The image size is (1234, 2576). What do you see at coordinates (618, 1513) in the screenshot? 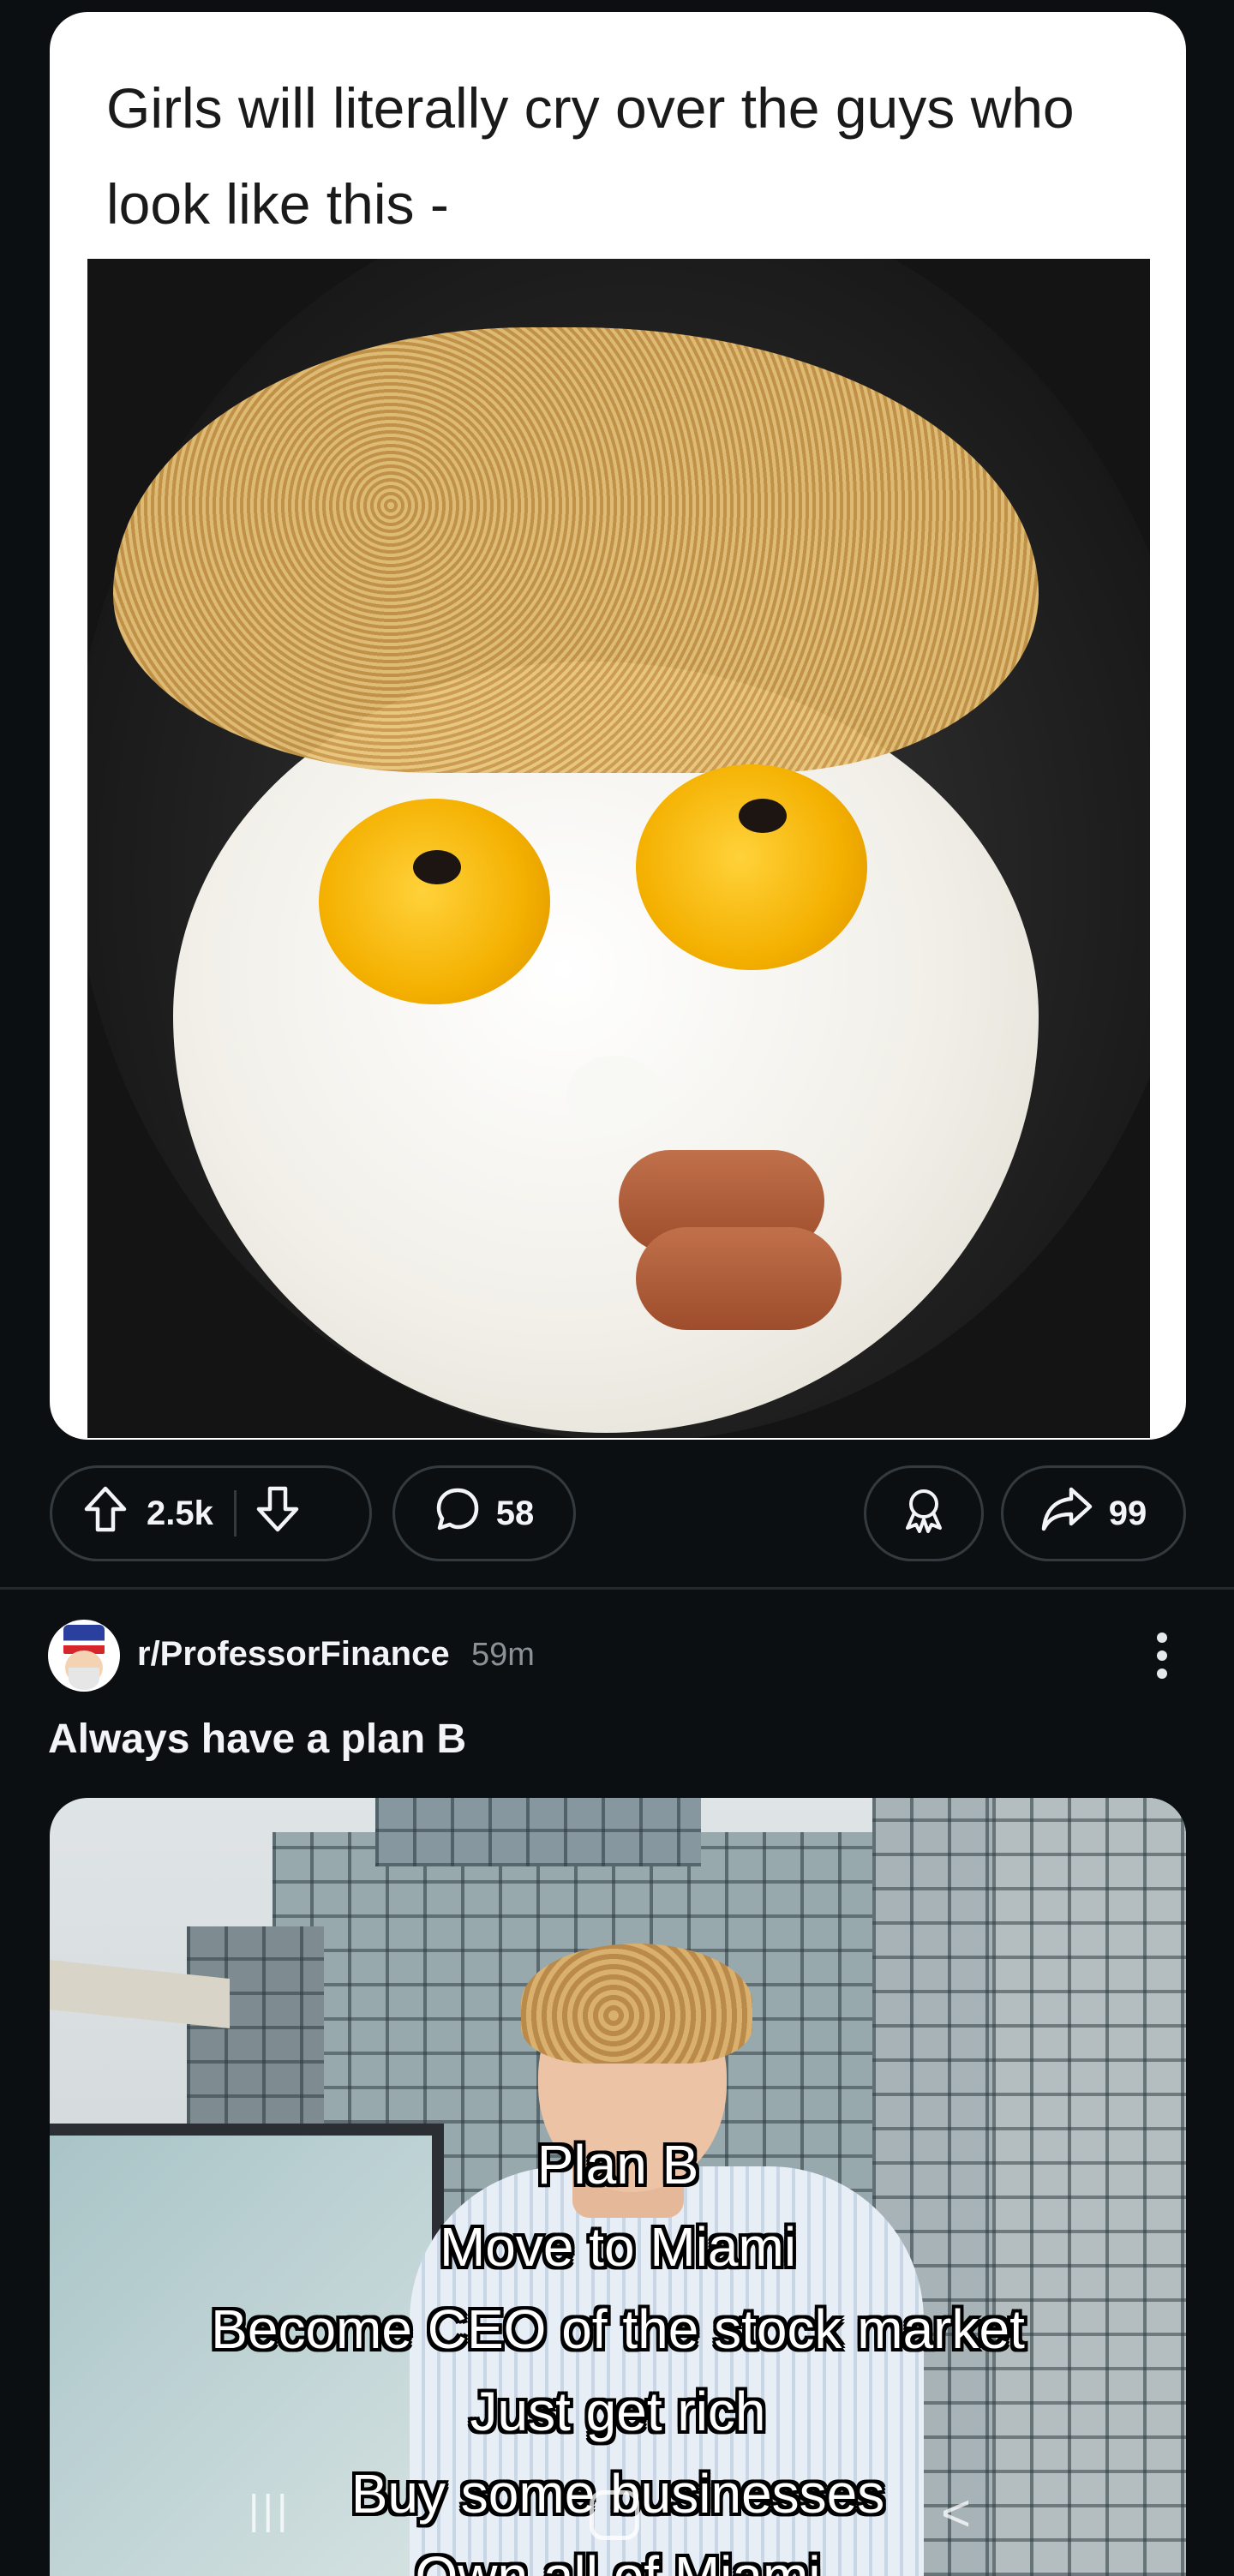
I see `post-action-bar: 2.5k 58 99` at bounding box center [618, 1513].